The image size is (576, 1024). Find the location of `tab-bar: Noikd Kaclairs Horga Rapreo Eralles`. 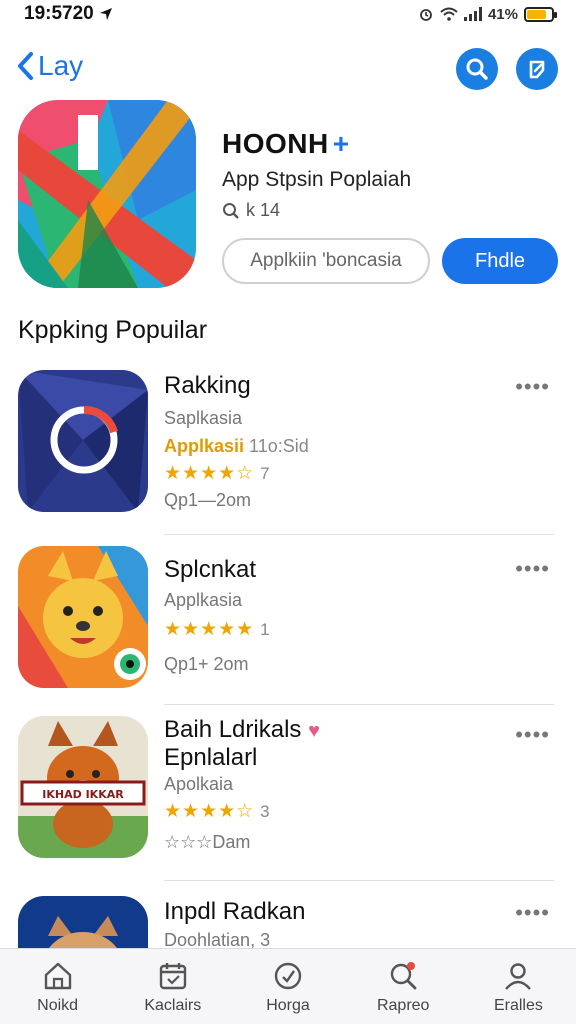

tab-bar: Noikd Kaclairs Horga Rapreo Eralles is located at coordinates (288, 986).